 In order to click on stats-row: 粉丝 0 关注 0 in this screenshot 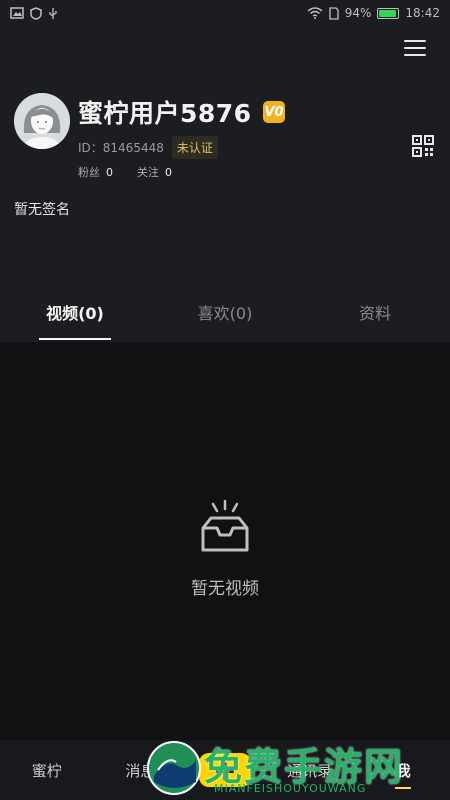, I will do `click(125, 172)`.